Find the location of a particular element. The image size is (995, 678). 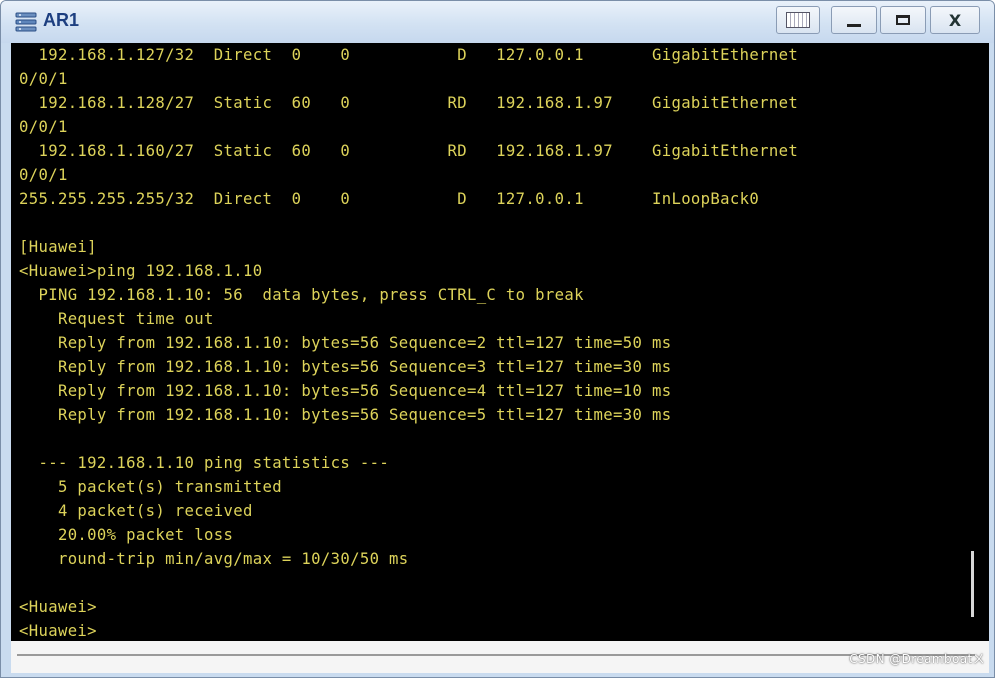

maximize-icon is located at coordinates (903, 20).